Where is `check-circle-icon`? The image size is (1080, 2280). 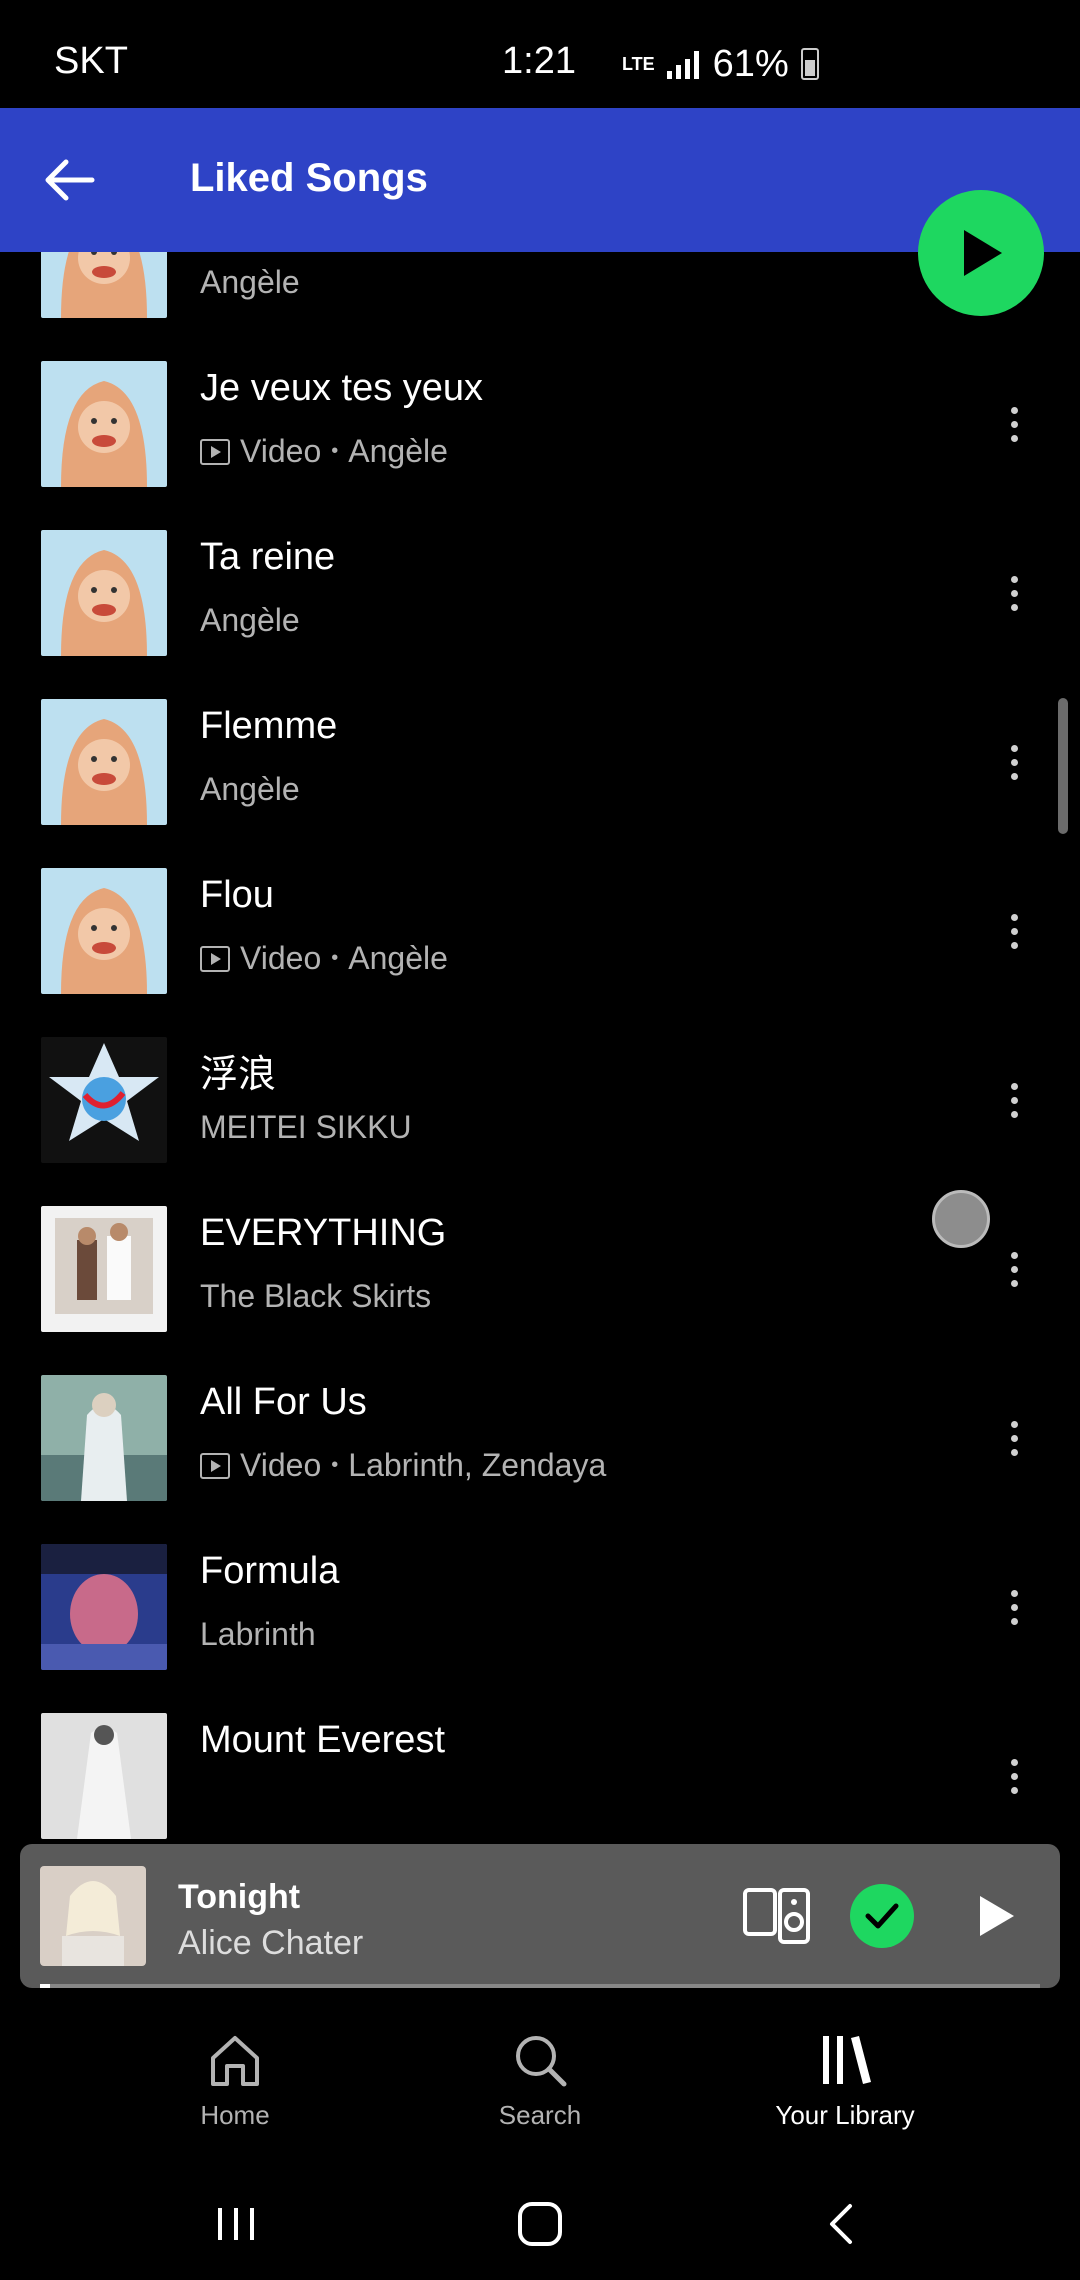 check-circle-icon is located at coordinates (882, 1916).